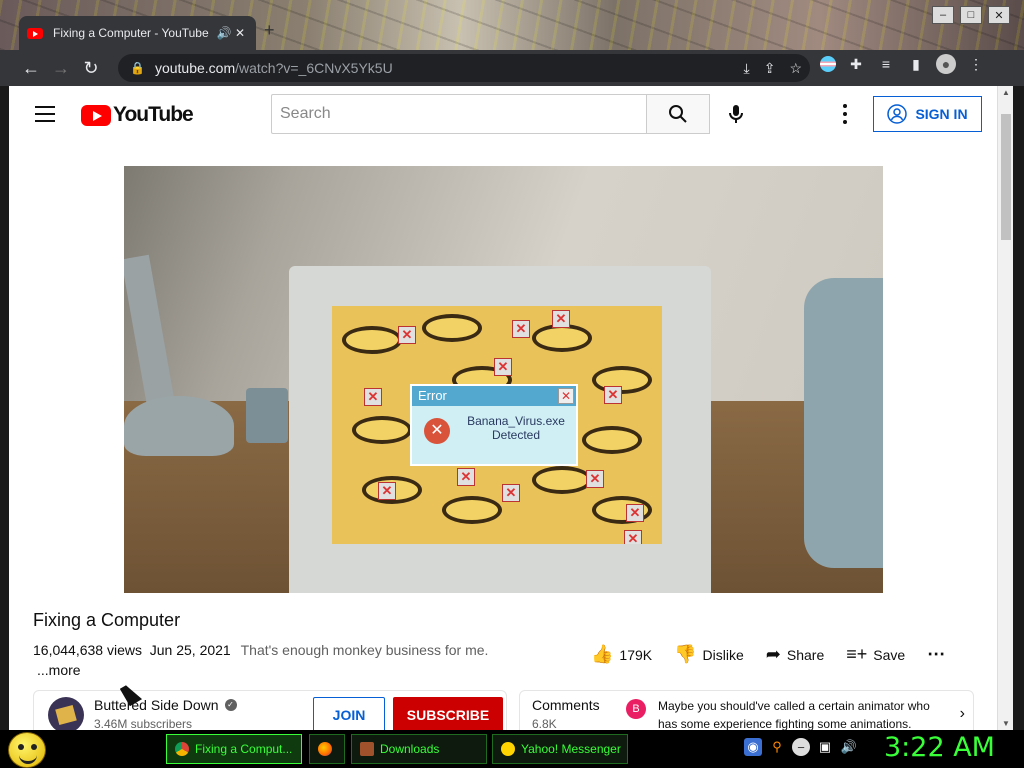  I want to click on extensions-puzzle-icon: ✚, so click(856, 64).